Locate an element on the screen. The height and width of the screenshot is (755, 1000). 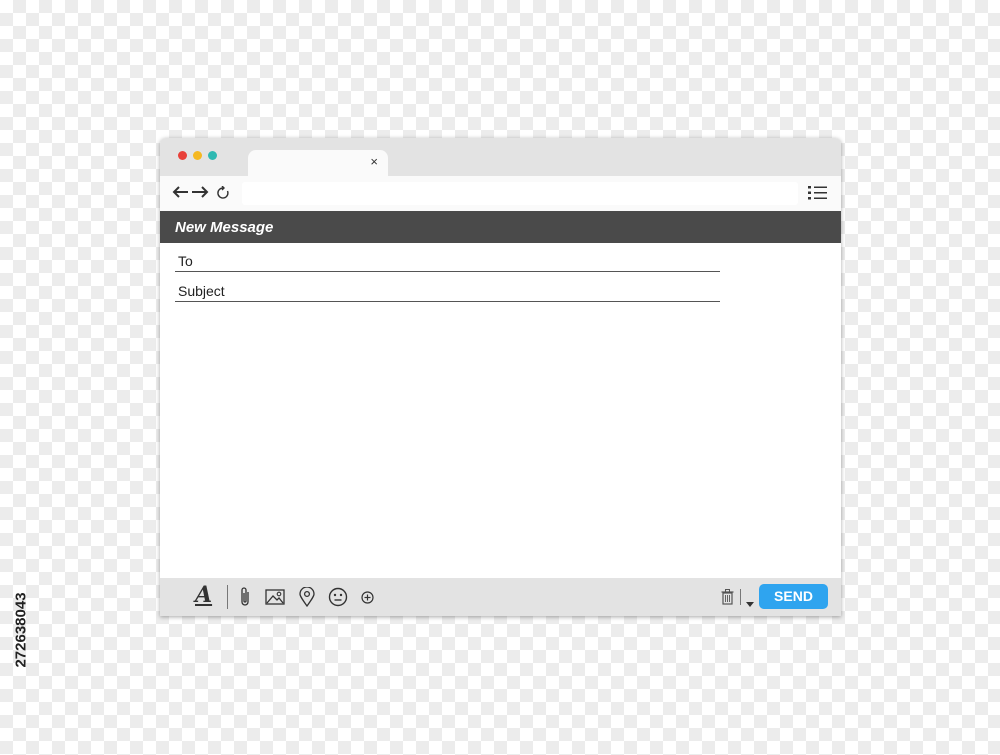
browser-tab: × is located at coordinates (318, 163).